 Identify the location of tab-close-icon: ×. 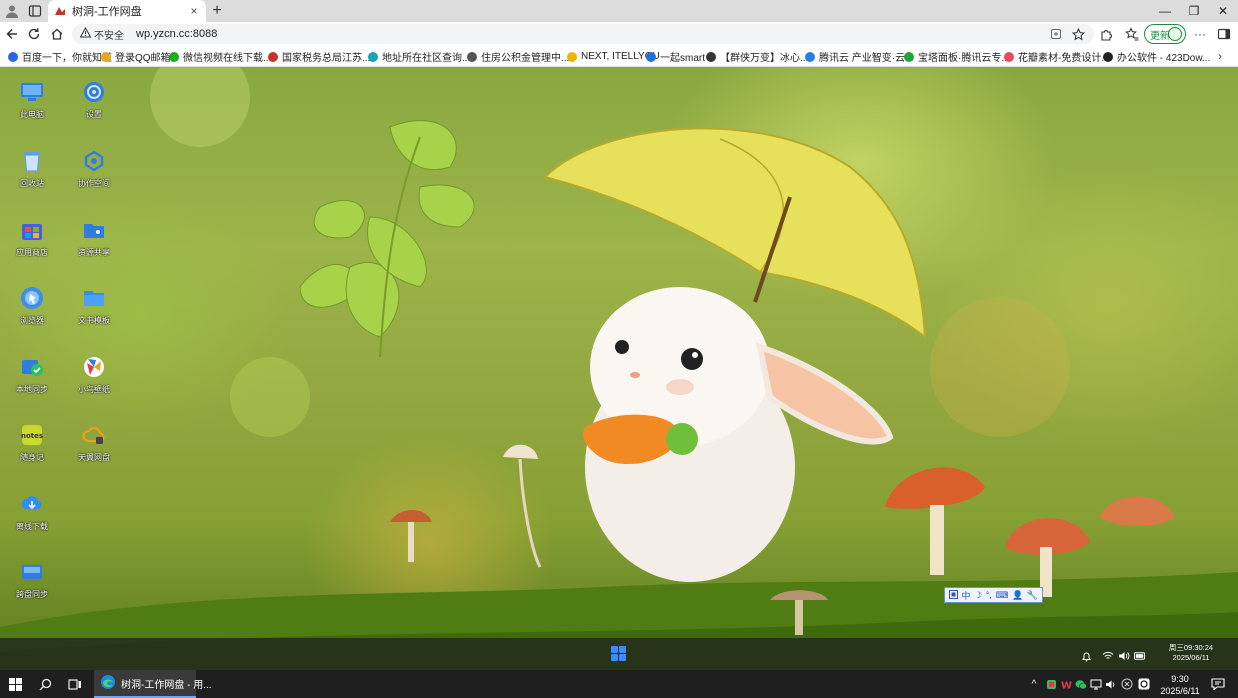
(194, 11).